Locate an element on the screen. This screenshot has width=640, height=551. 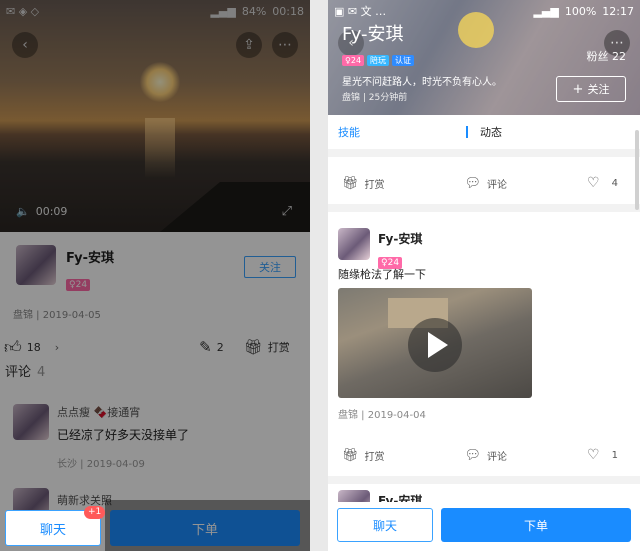
profile-signature: 星光不问赶路人，时光不负有心人。 is located at coordinates (422, 82).